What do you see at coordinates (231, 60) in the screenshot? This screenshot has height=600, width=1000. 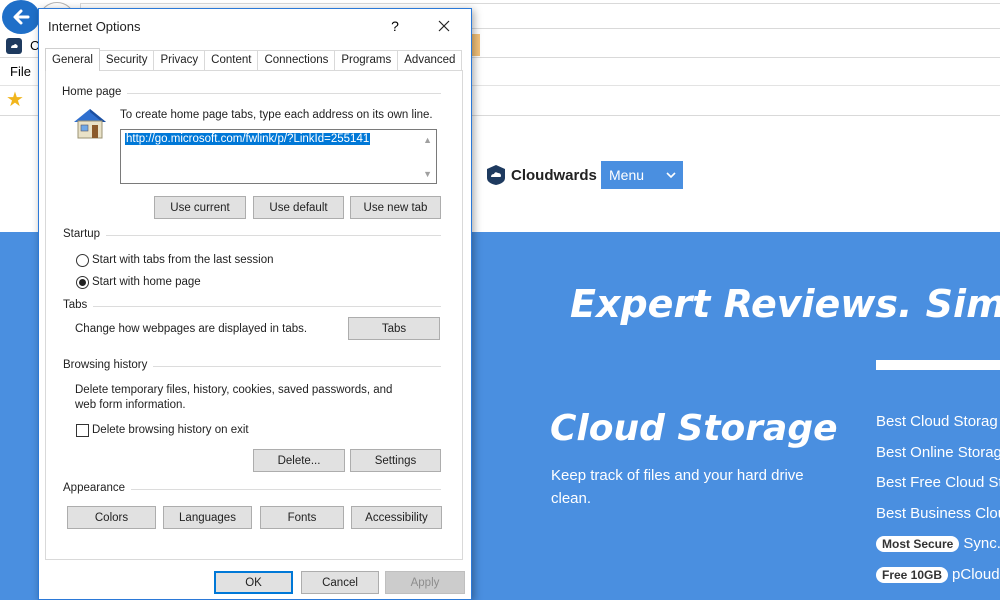 I see `tab-content: Content` at bounding box center [231, 60].